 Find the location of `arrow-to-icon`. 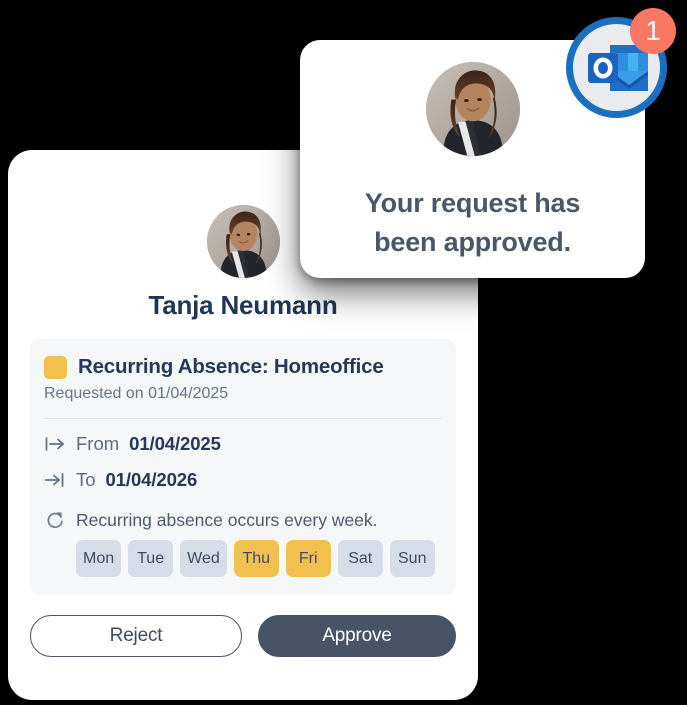

arrow-to-icon is located at coordinates (55, 480).